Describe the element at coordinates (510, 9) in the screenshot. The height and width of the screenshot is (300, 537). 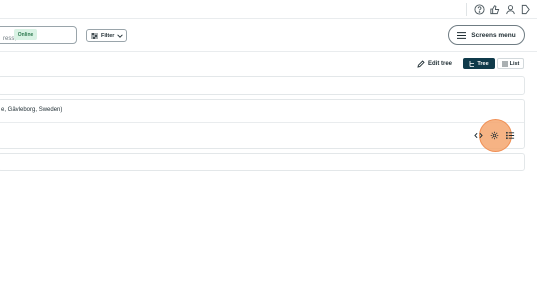
I see `user-icon` at that location.